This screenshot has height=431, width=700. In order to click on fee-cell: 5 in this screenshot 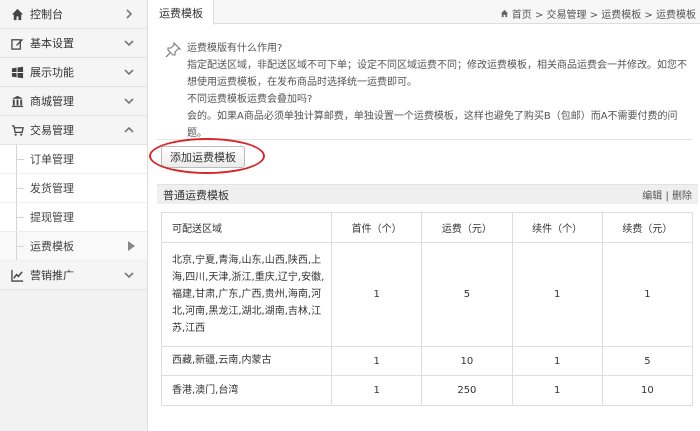, I will do `click(467, 294)`.